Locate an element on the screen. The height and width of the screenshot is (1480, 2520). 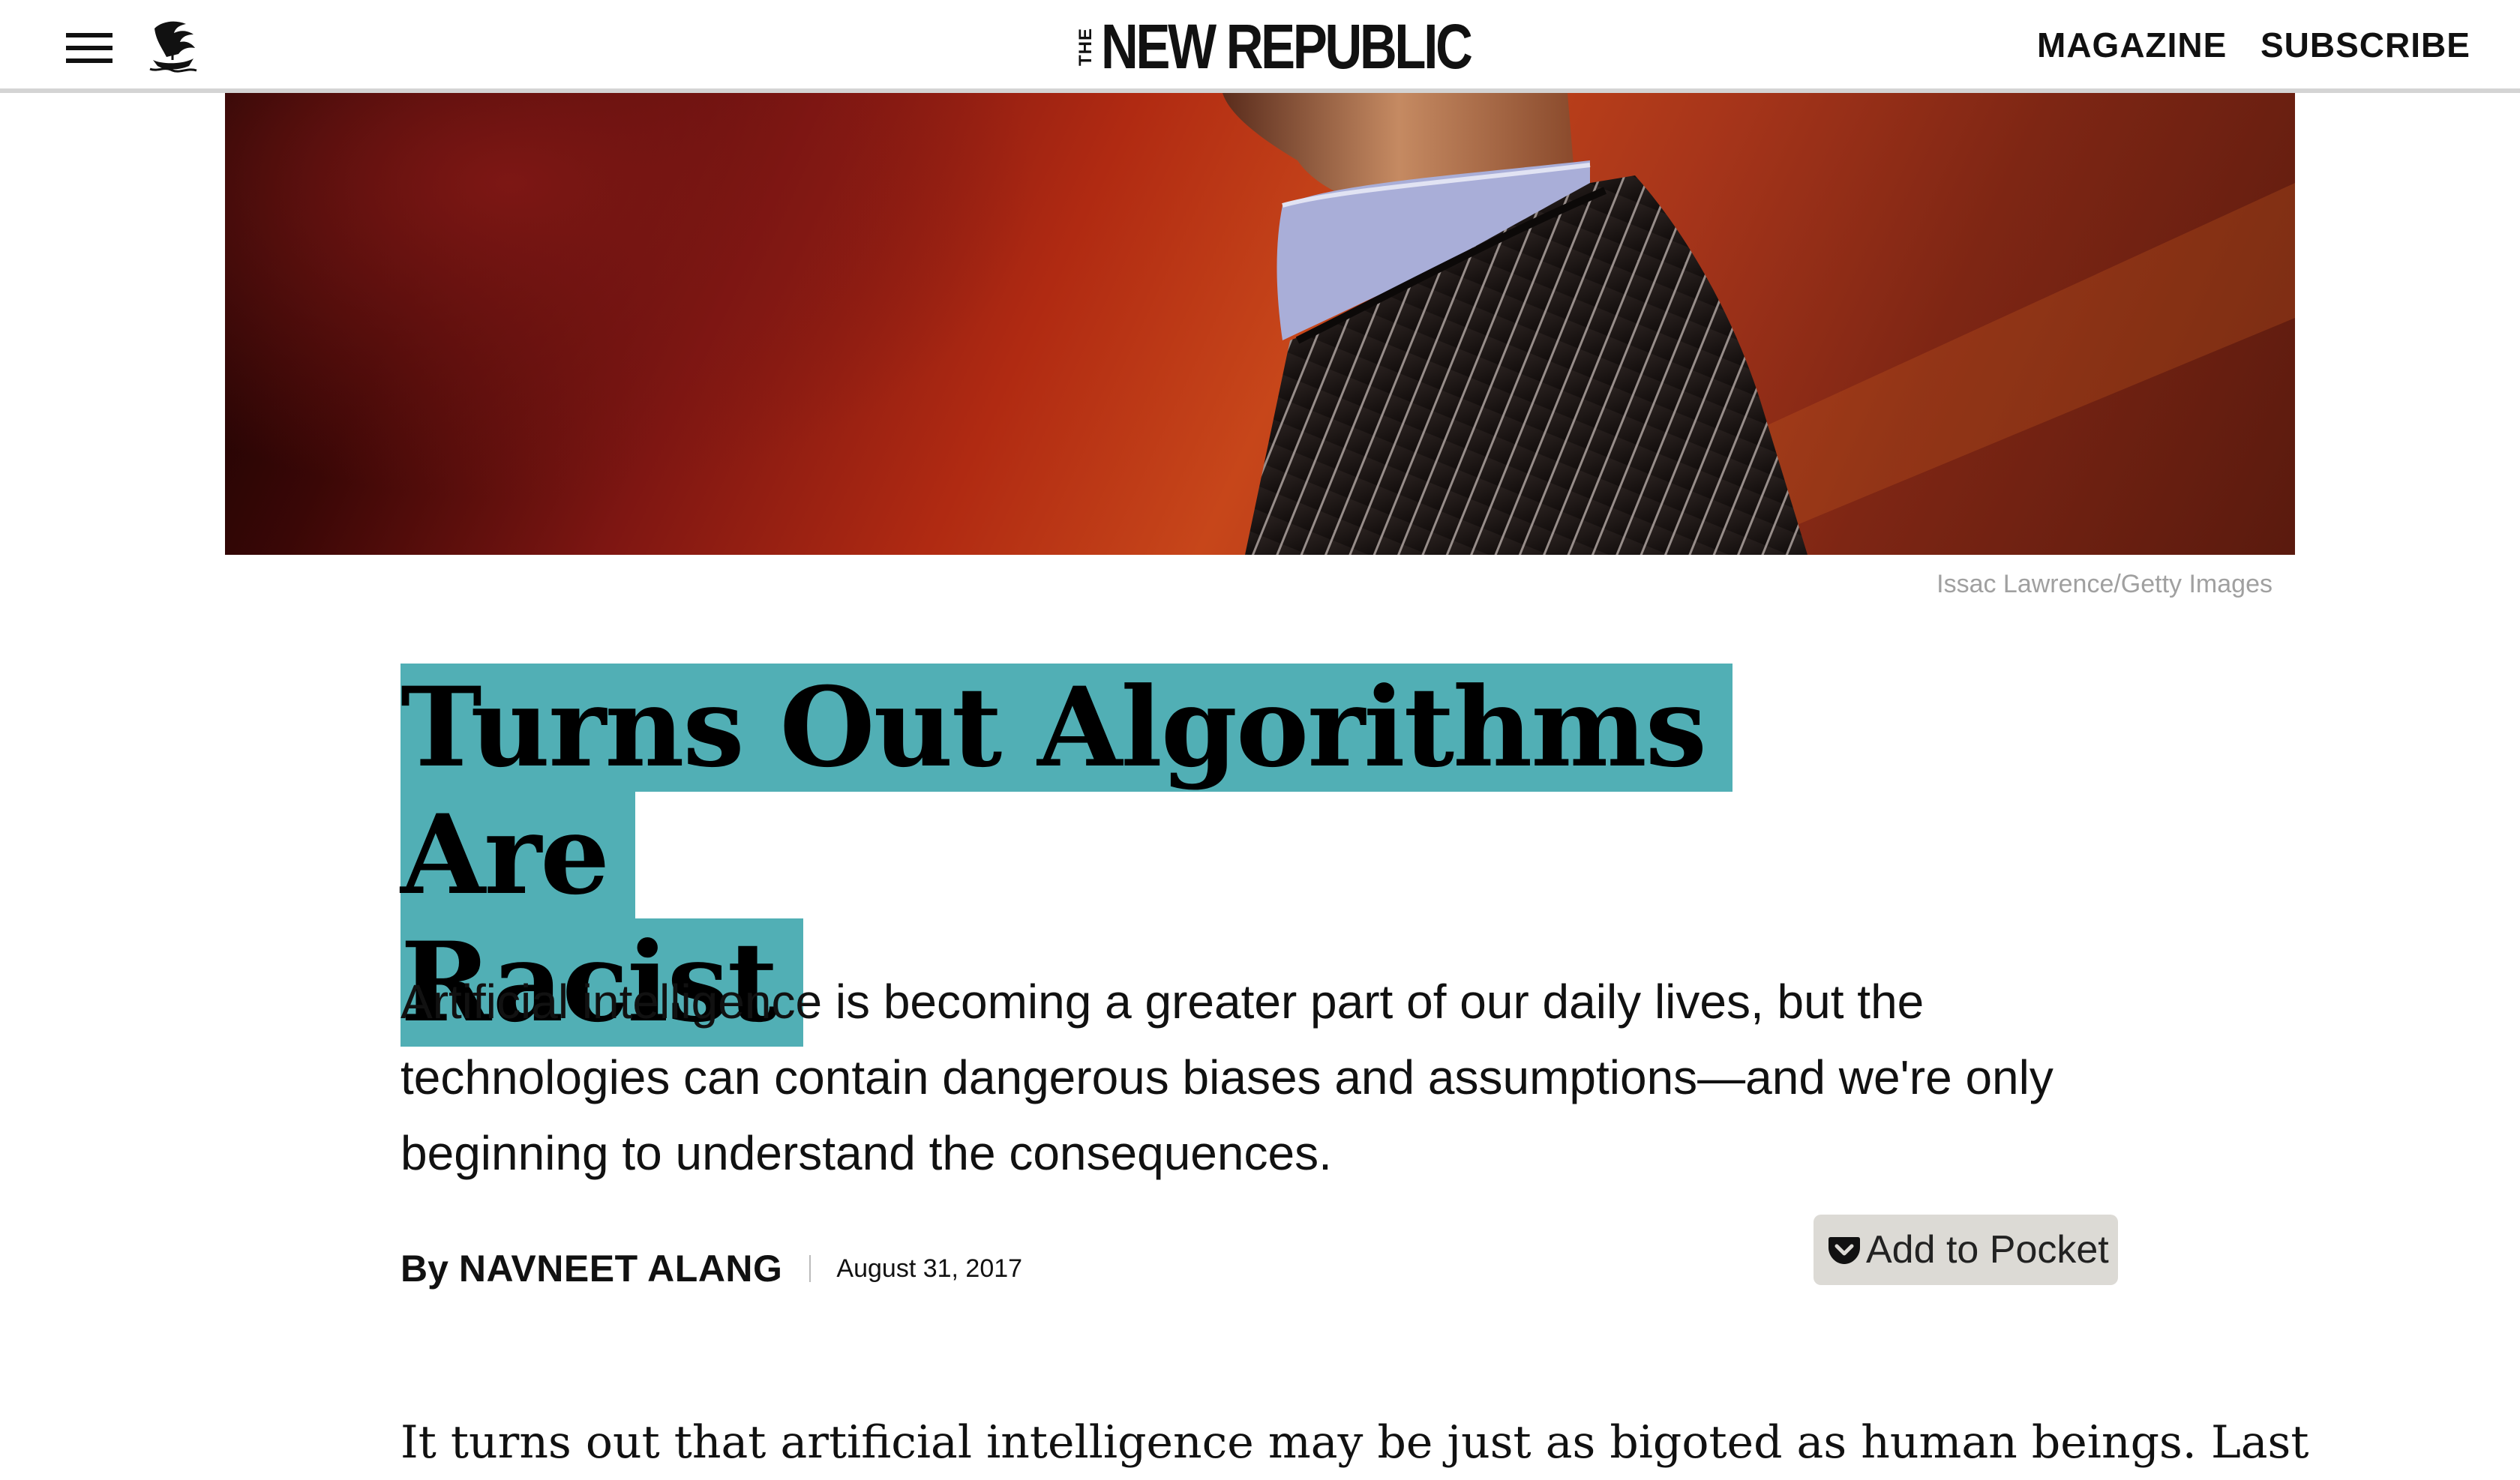
byline: By NAVNEET ALANG August 31, 2017 is located at coordinates (711, 1269).